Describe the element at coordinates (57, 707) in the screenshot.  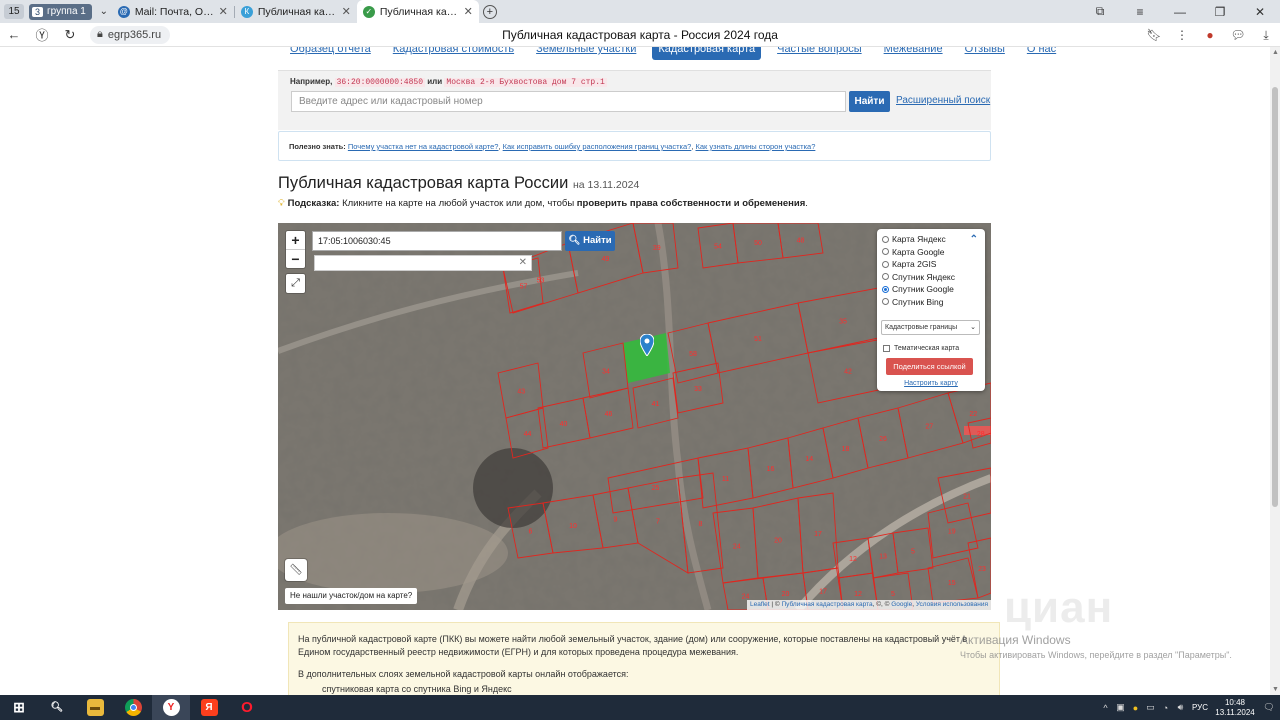
I see `search-taskbar-button: 🔍︎` at that location.